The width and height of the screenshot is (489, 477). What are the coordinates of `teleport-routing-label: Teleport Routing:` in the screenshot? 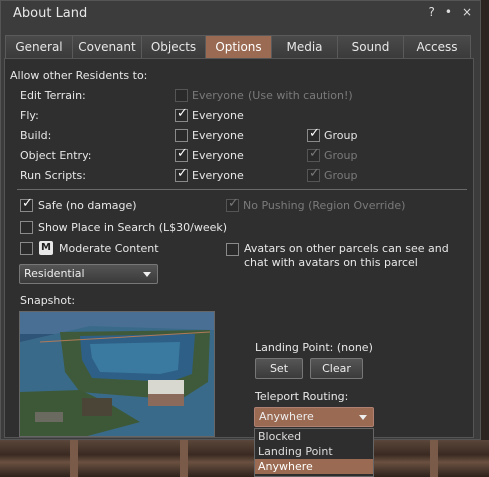 It's located at (302, 396).